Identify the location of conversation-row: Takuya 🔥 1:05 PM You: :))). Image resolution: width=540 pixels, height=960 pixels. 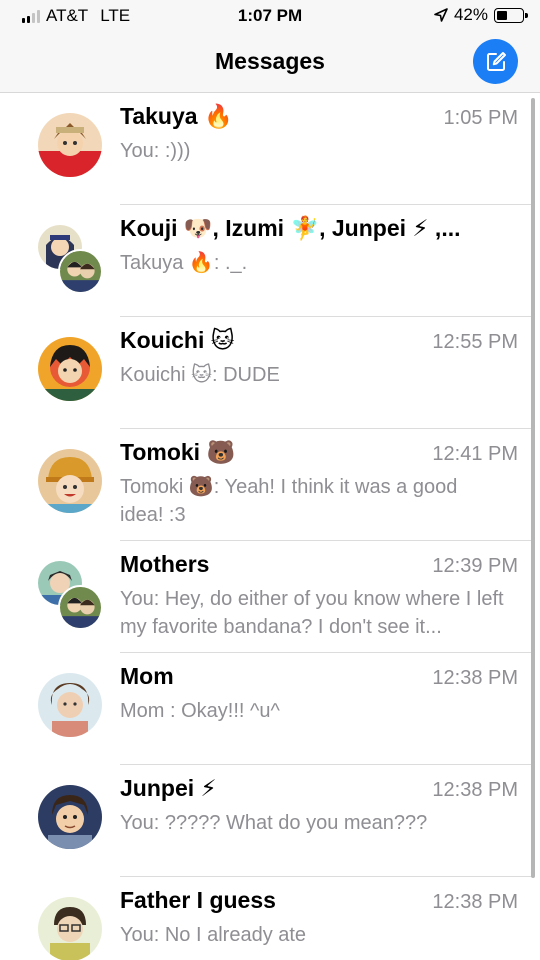
(270, 149).